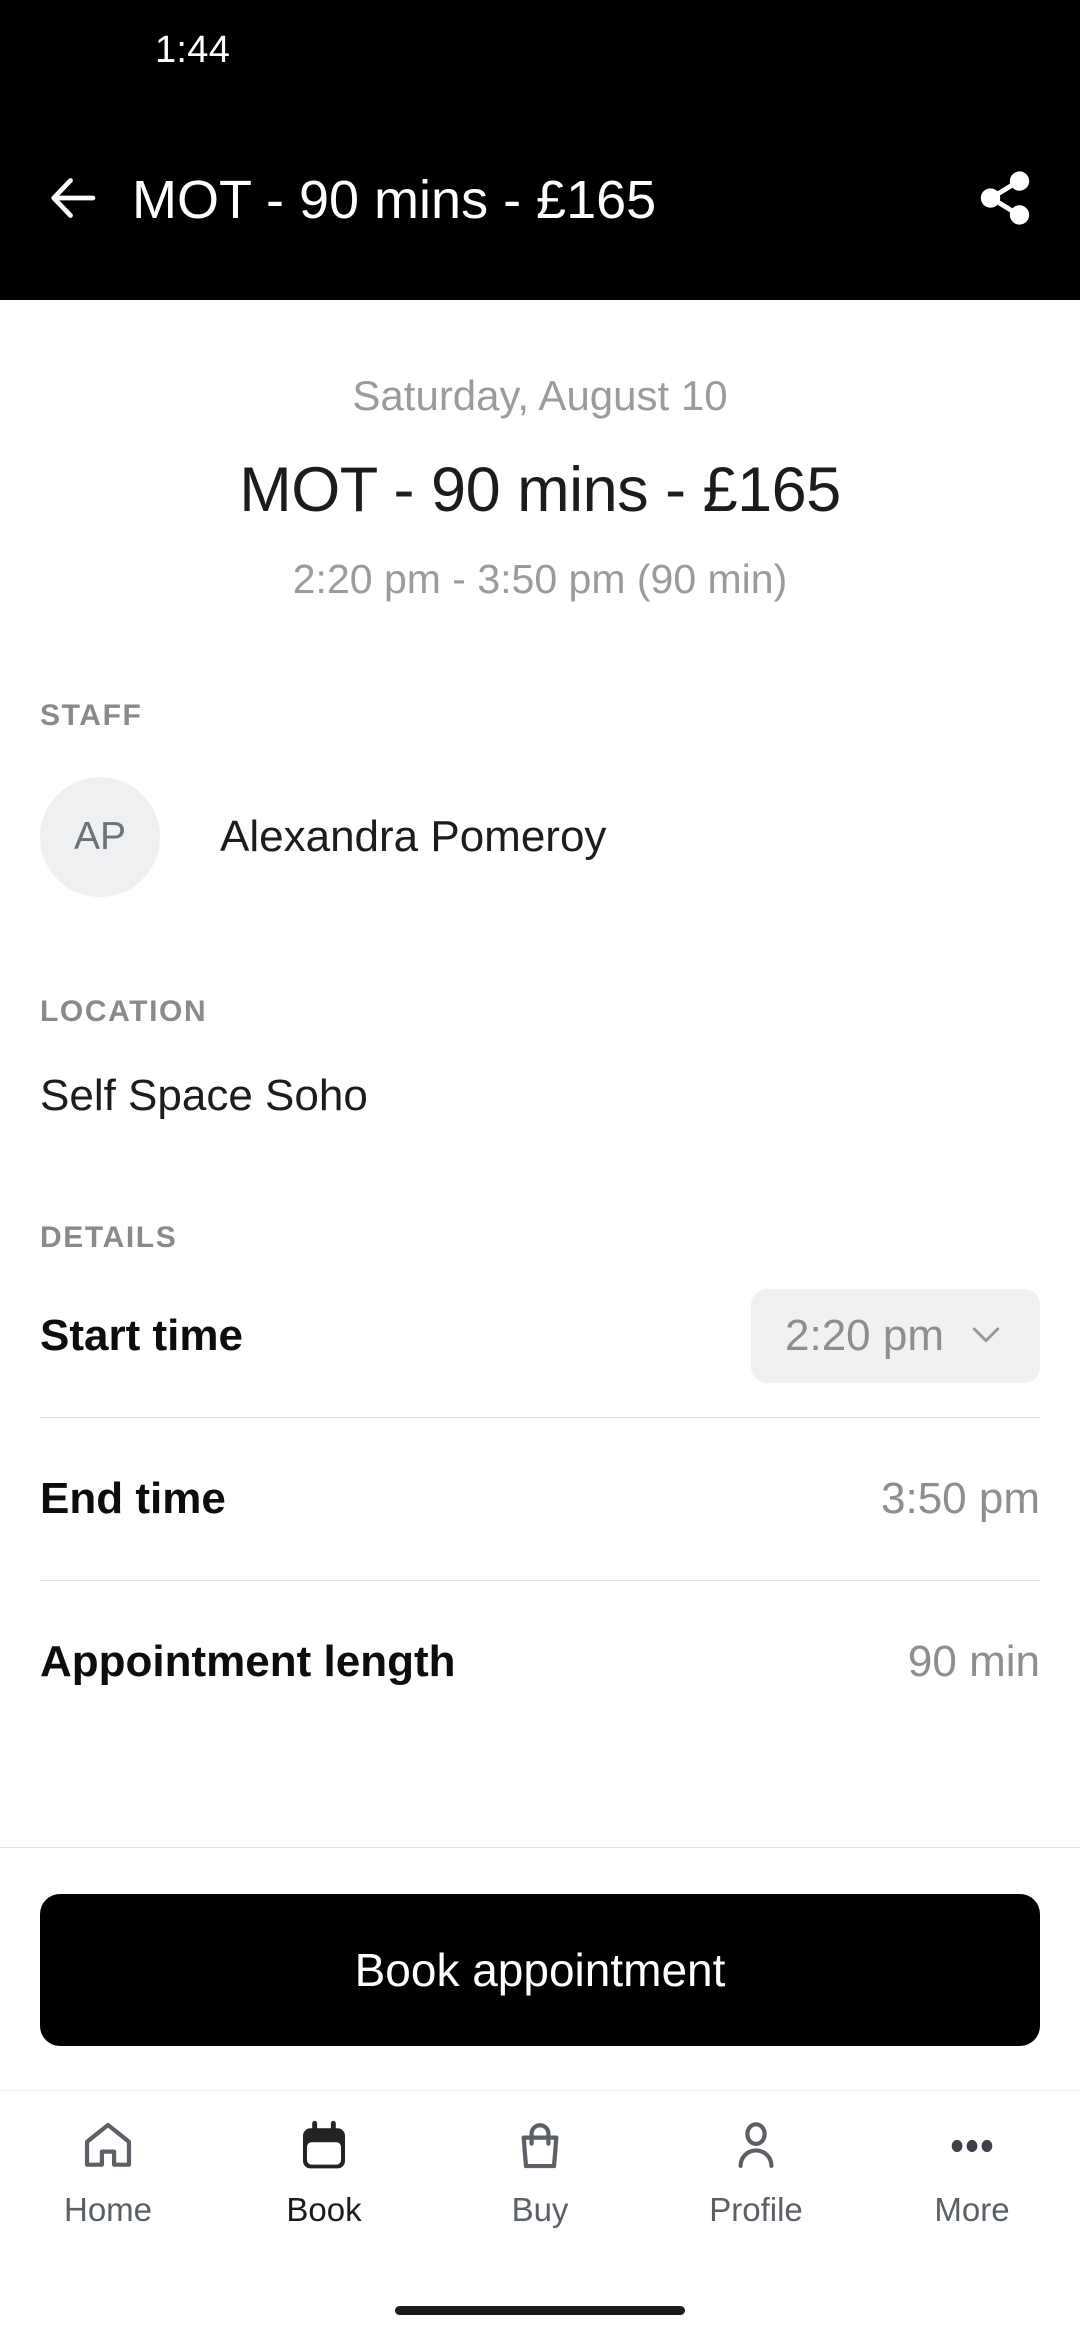  I want to click on detail-row-start-time: Start time 2:20 pm, so click(540, 1336).